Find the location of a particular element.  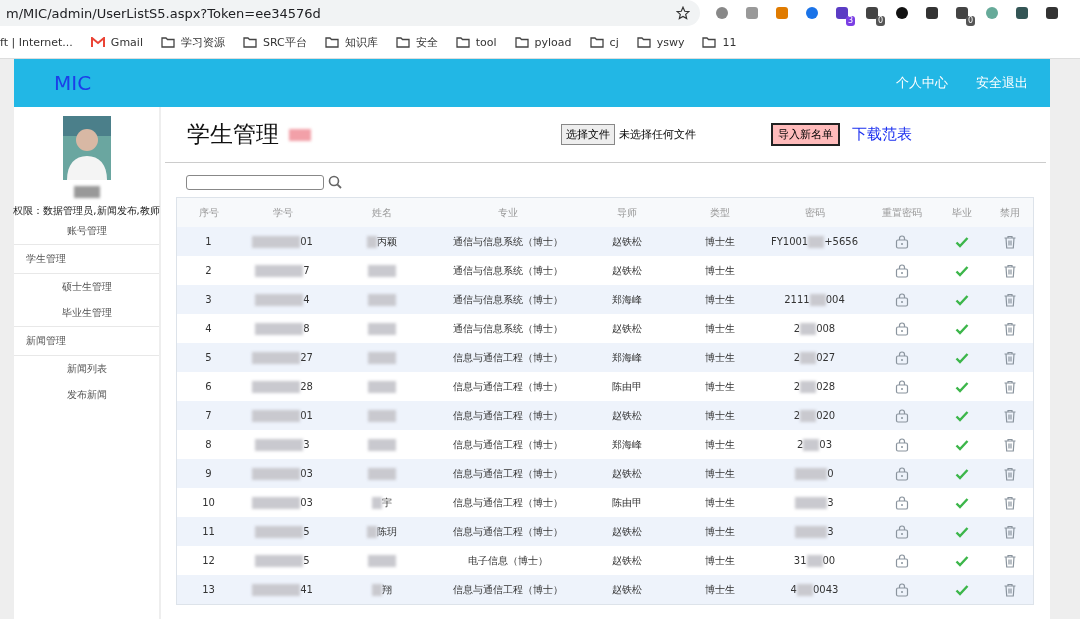

mail-icon is located at coordinates (97, 42).